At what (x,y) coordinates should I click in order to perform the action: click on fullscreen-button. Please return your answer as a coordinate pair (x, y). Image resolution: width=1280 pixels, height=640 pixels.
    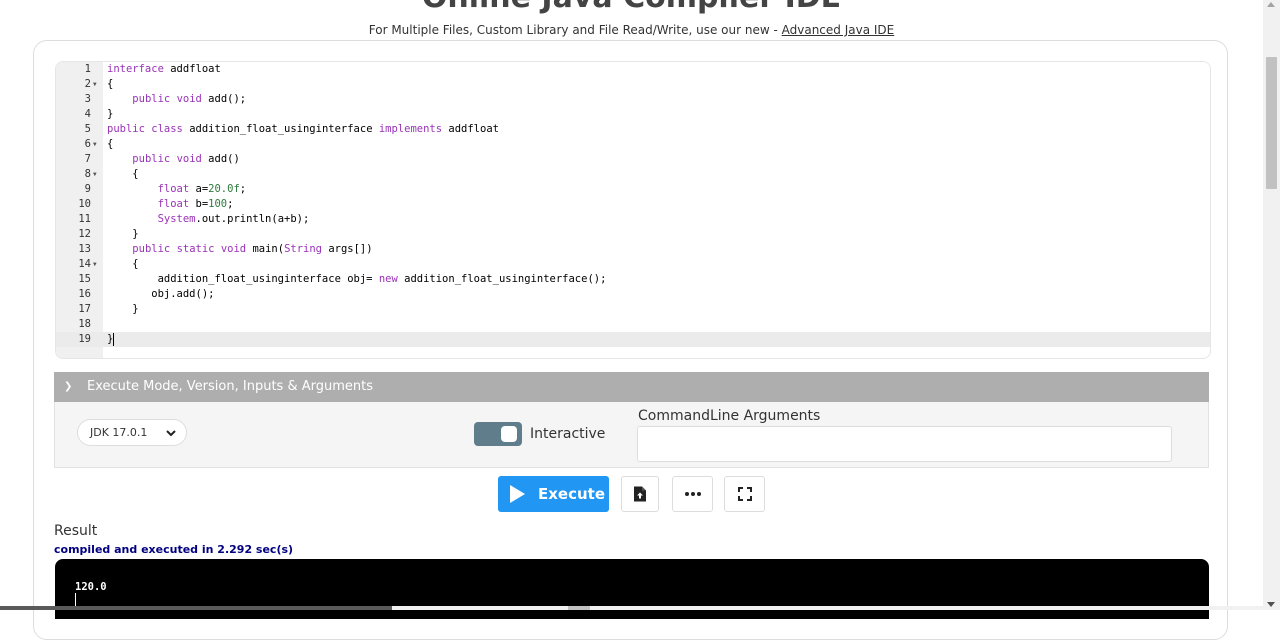
    Looking at the image, I should click on (744, 494).